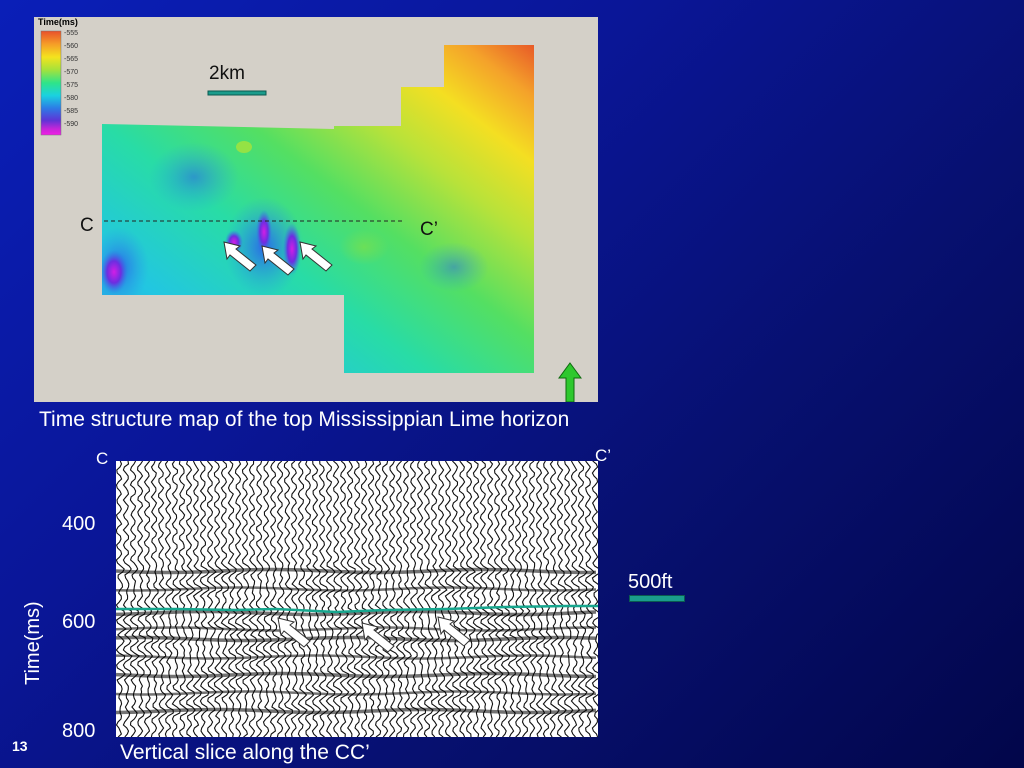  What do you see at coordinates (71, 59) in the screenshot?
I see `legend-tick: -565` at bounding box center [71, 59].